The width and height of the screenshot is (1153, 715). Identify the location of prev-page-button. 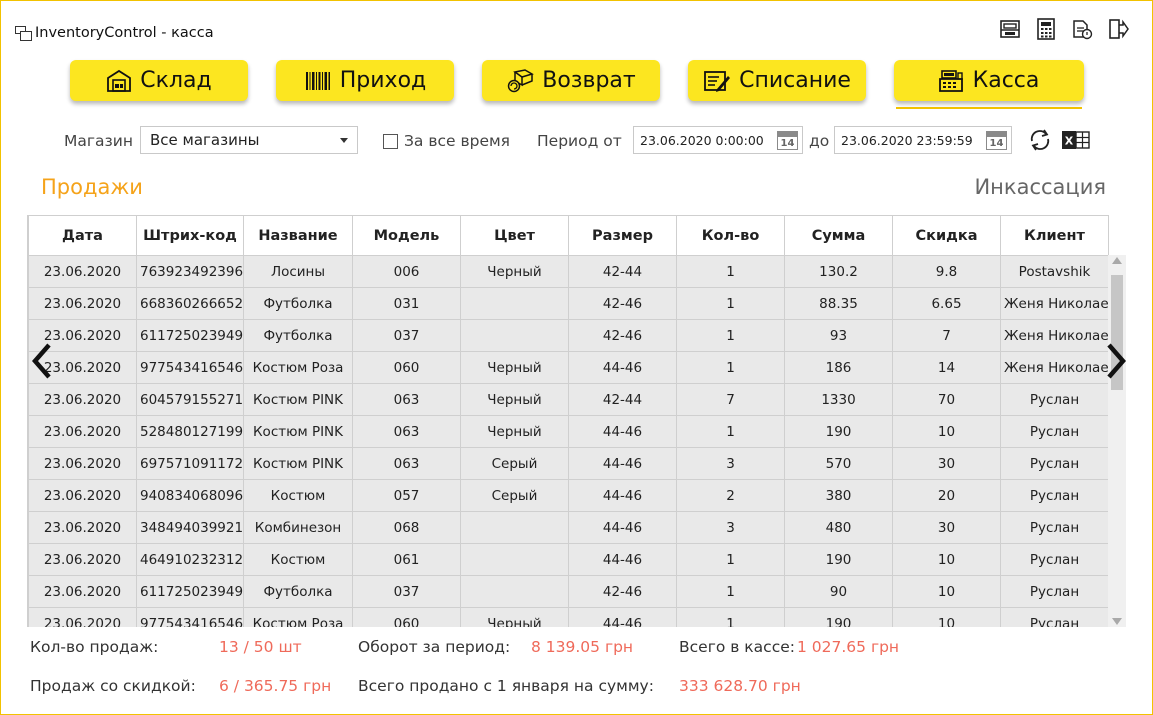
(42, 361).